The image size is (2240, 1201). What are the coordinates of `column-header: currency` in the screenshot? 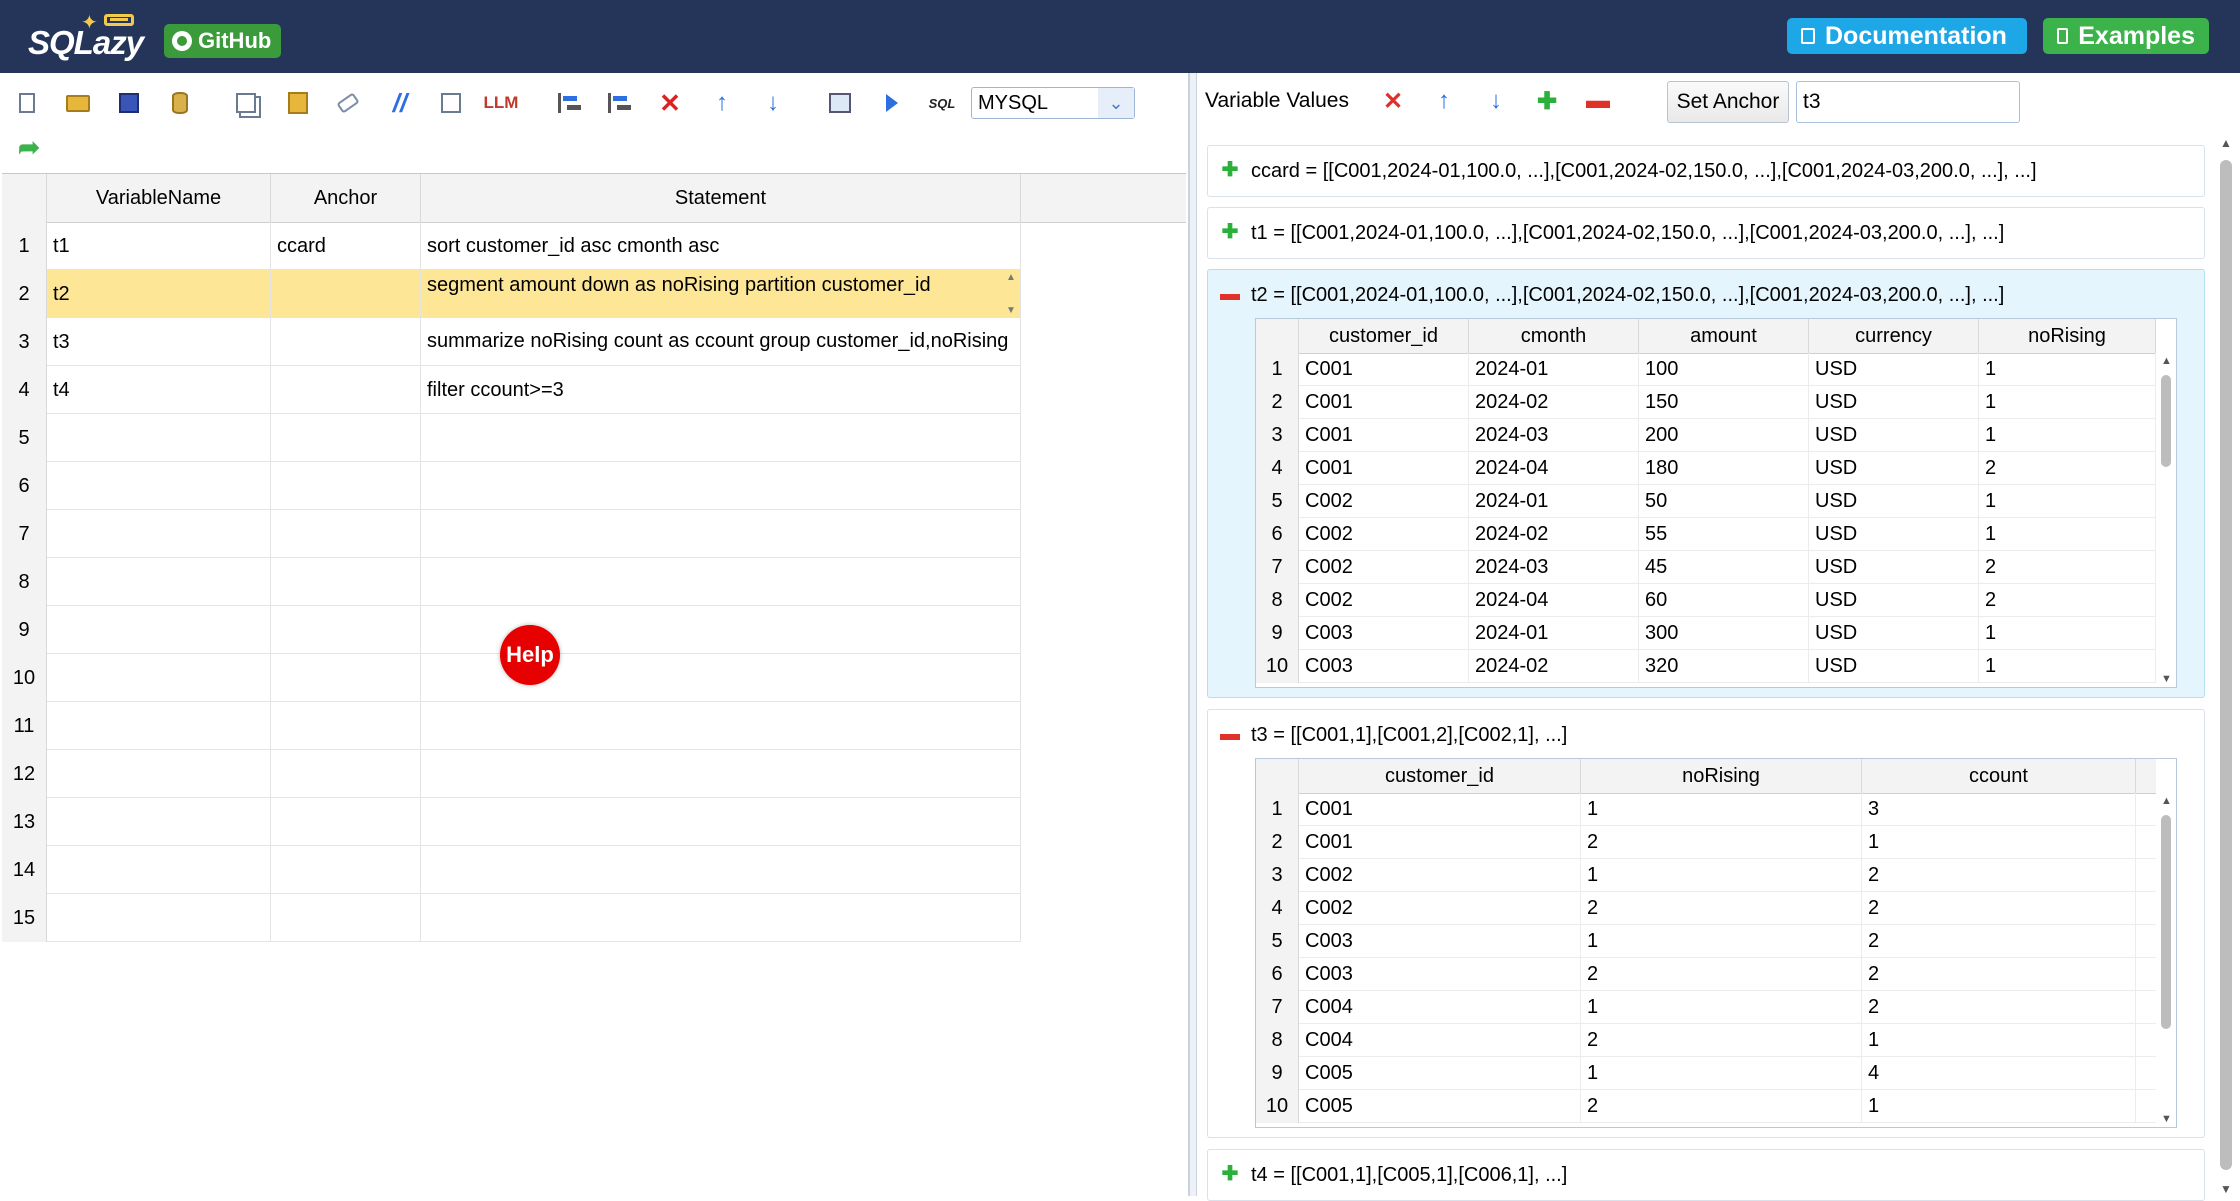 It's located at (1894, 336).